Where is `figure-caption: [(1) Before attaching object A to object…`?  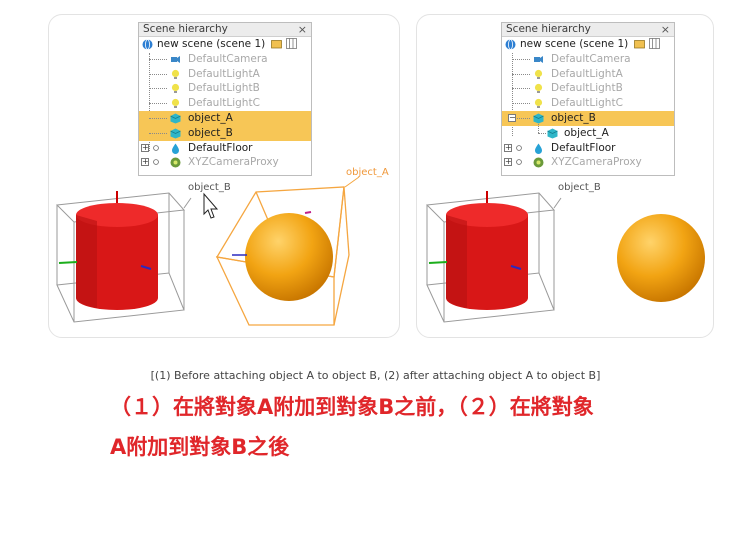
figure-caption: [(1) Before attaching object A to object… is located at coordinates (375, 375).